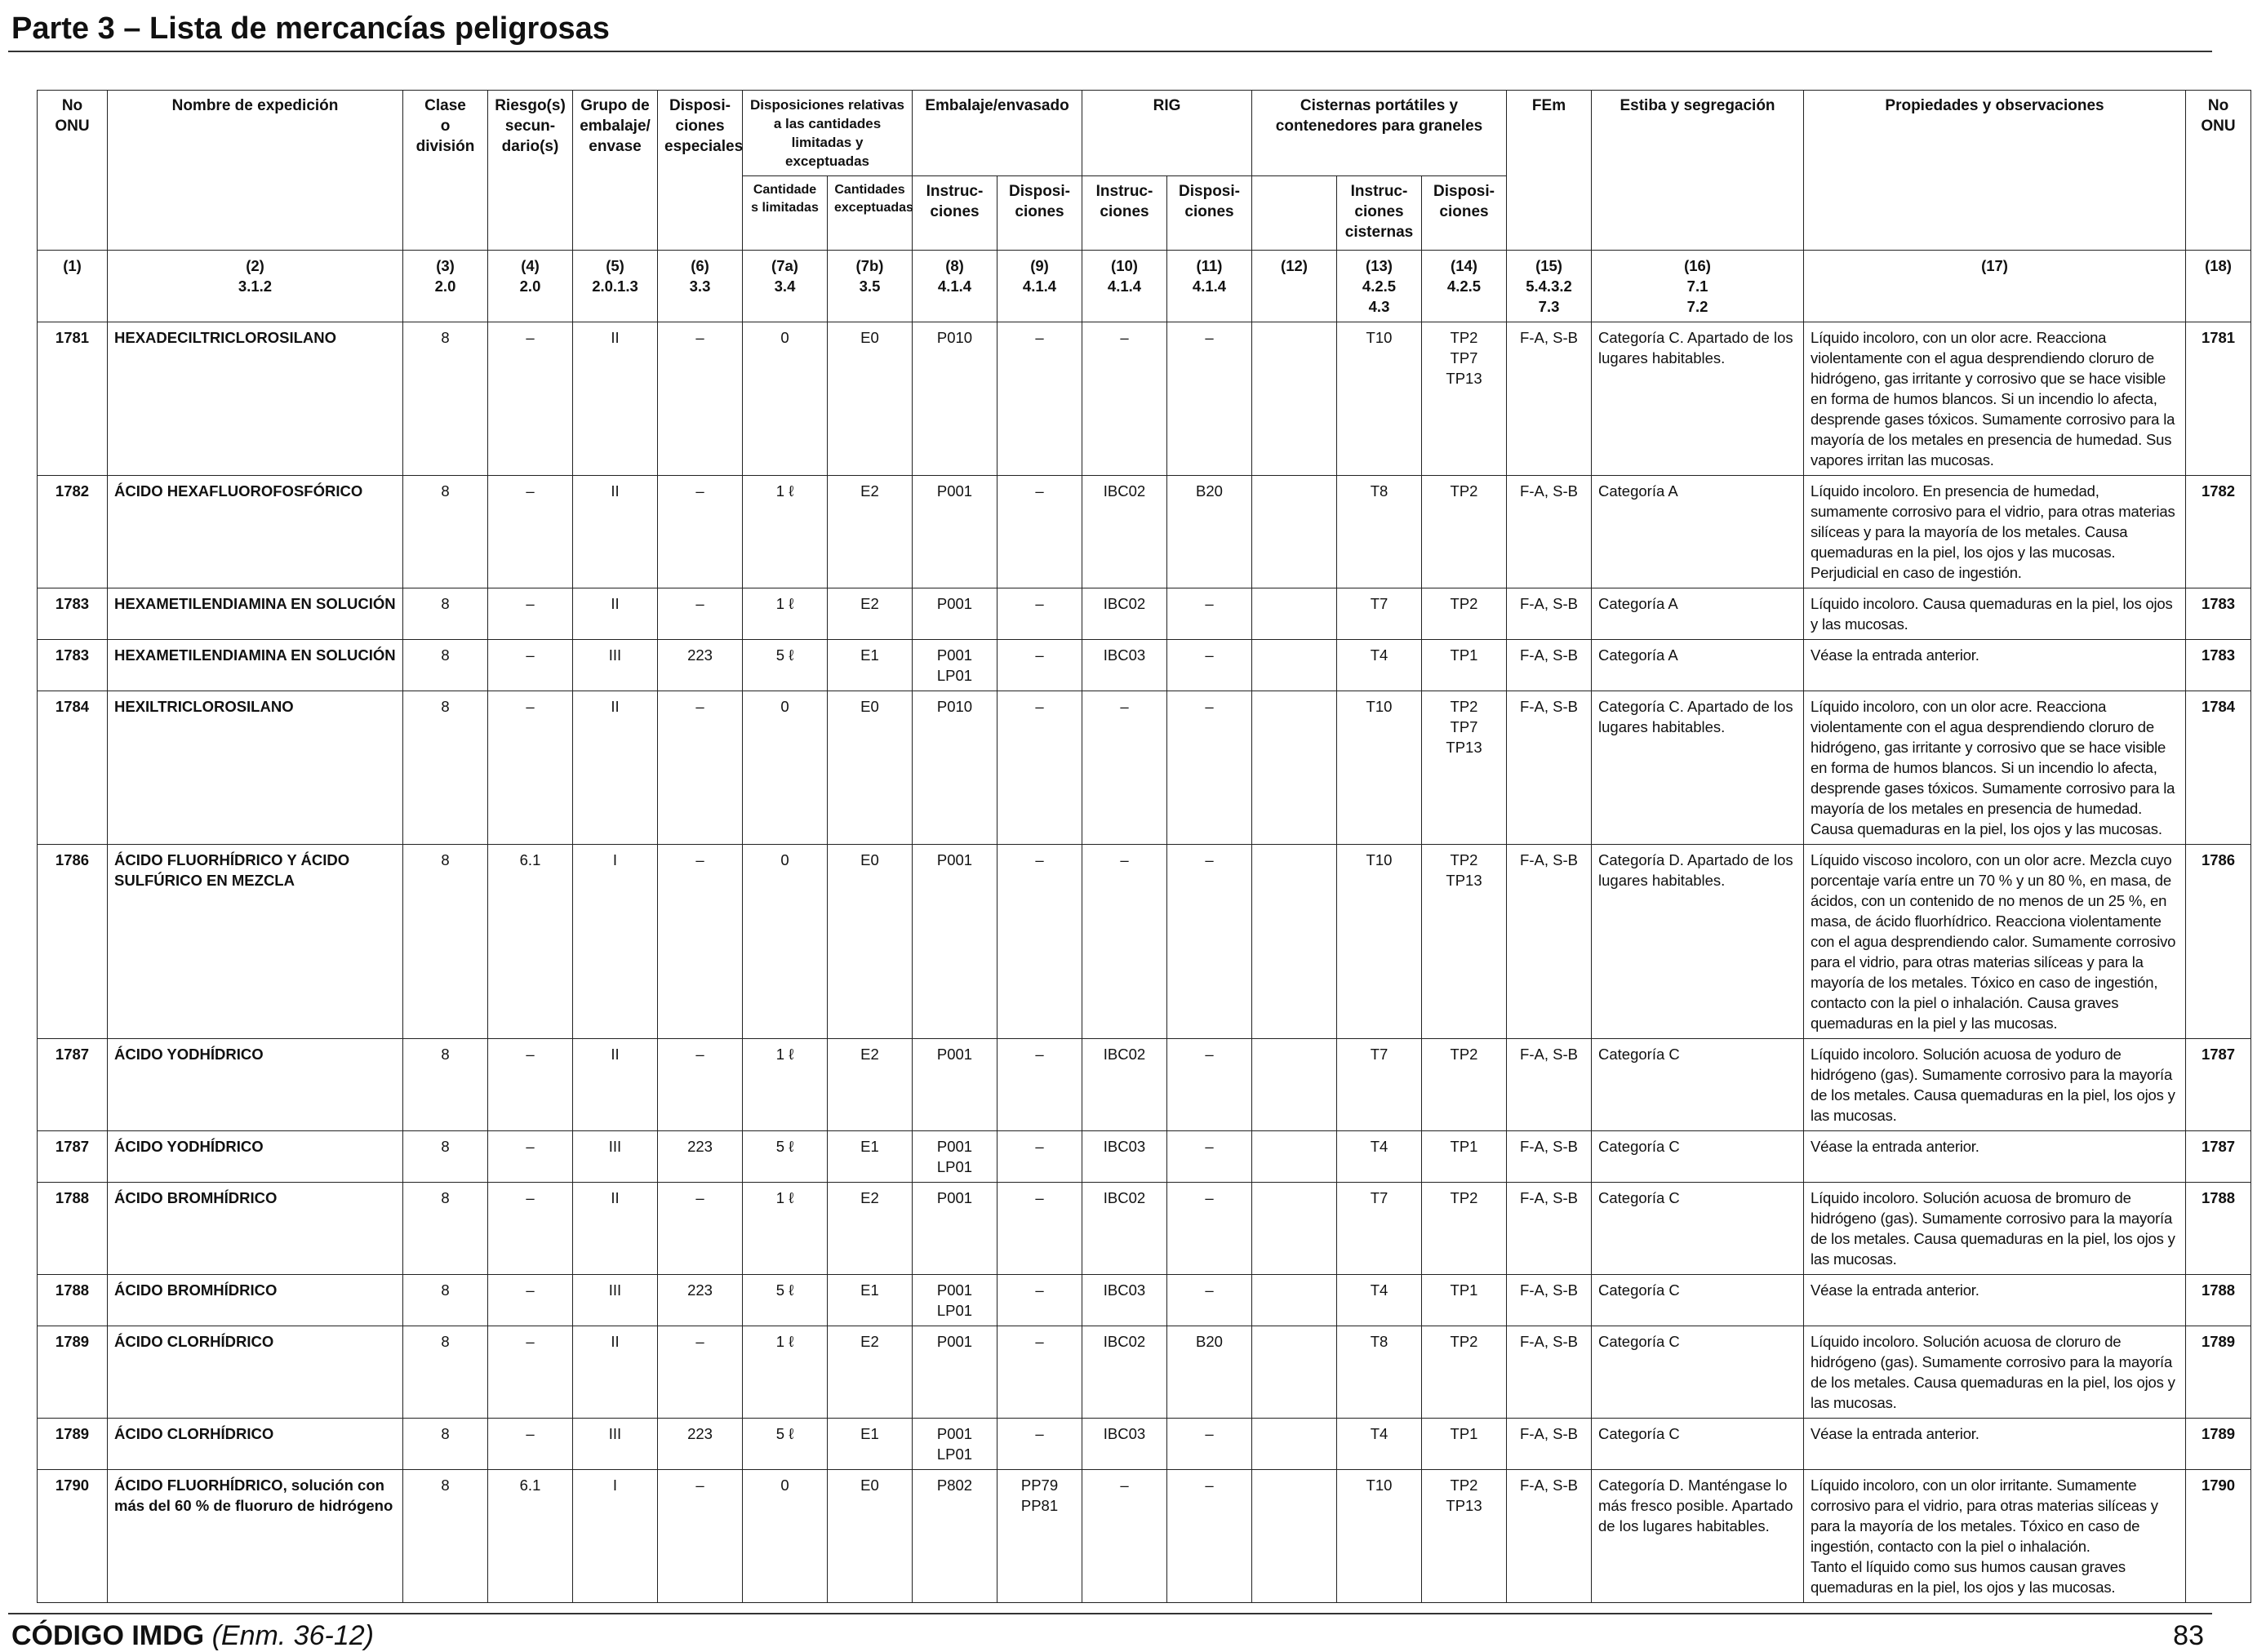  What do you see at coordinates (311, 28) in the screenshot?
I see `page-title: Parte 3 – Lista de mercancías peligrosas` at bounding box center [311, 28].